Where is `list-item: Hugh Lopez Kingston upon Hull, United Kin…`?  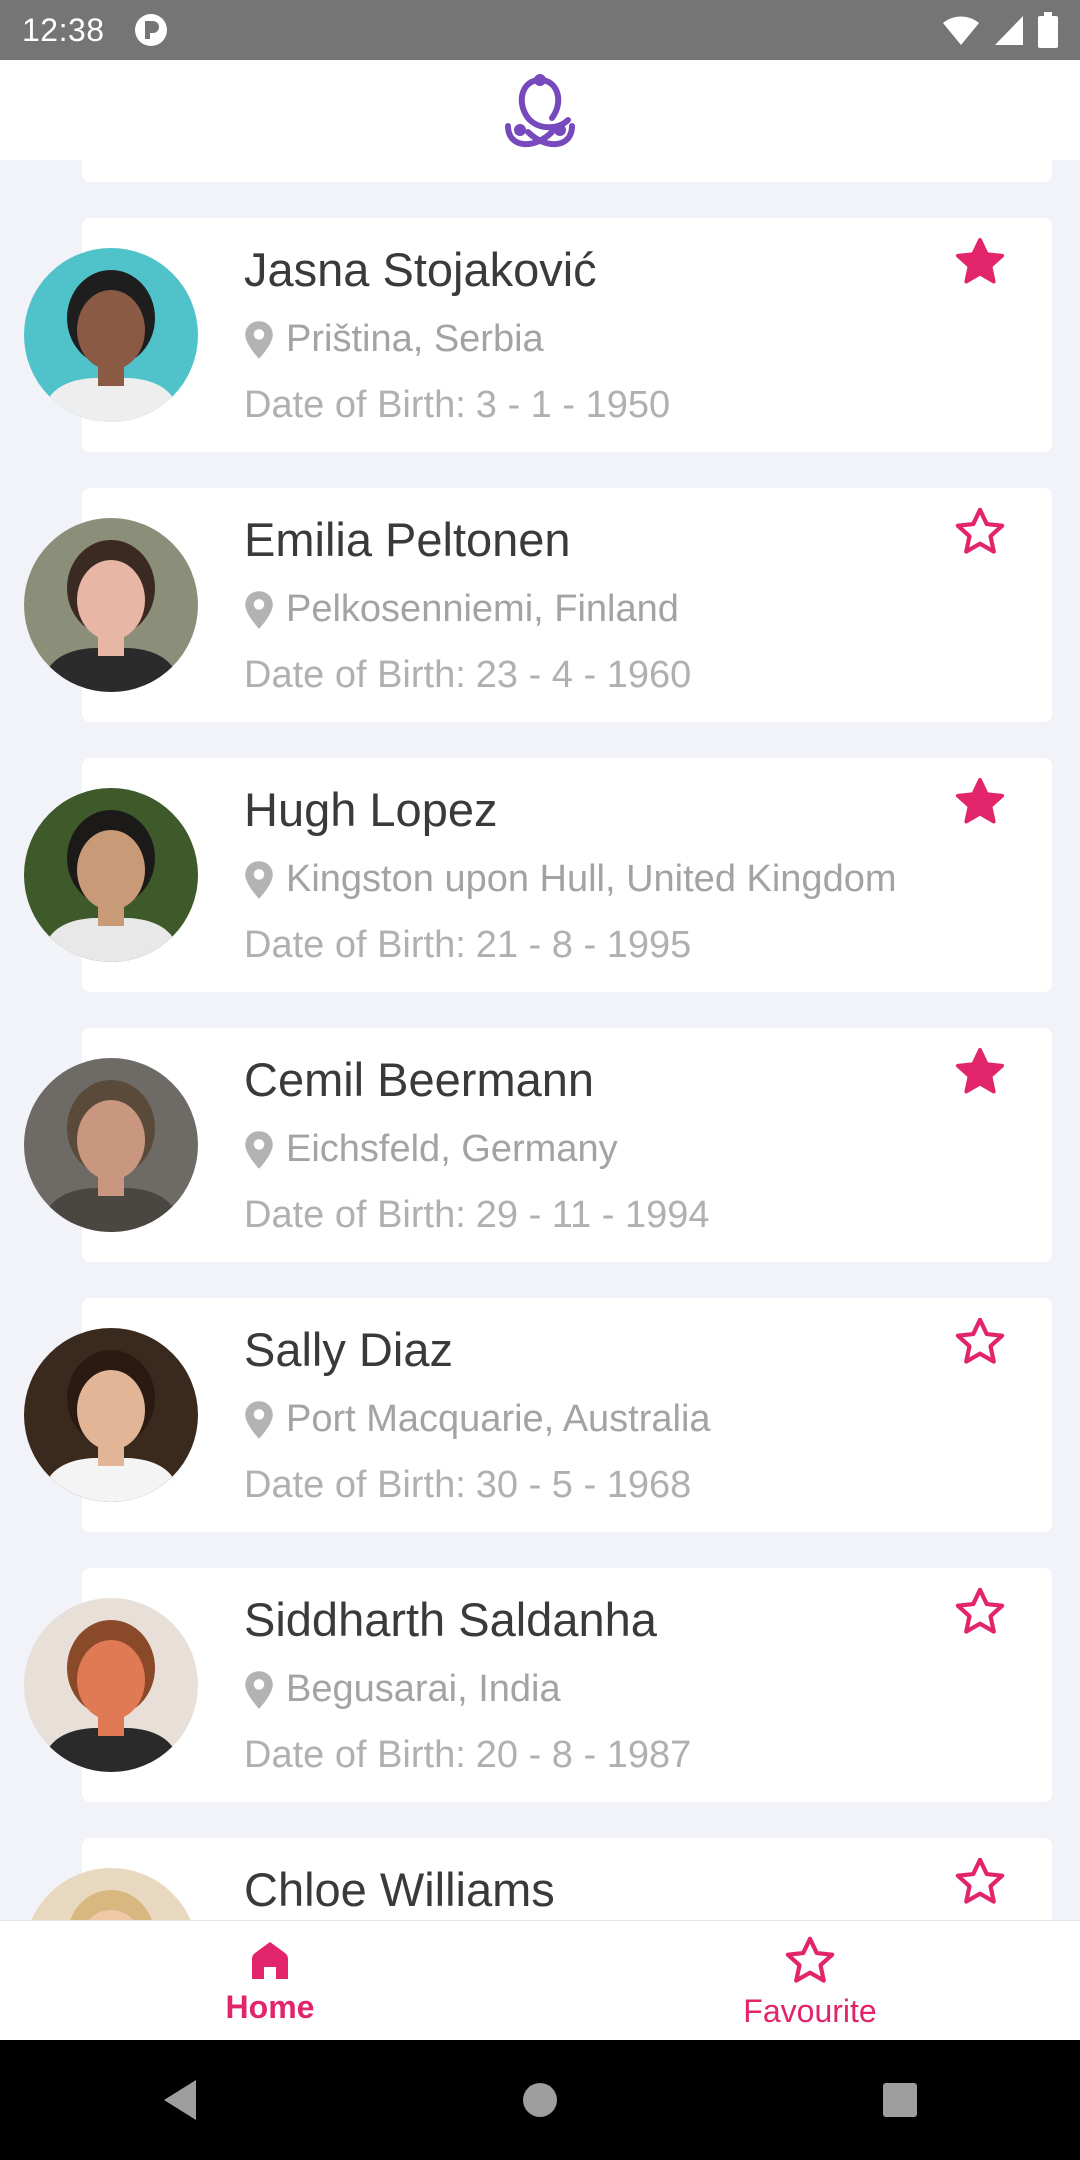
list-item: Hugh Lopez Kingston upon Hull, United Kin… is located at coordinates (538, 875).